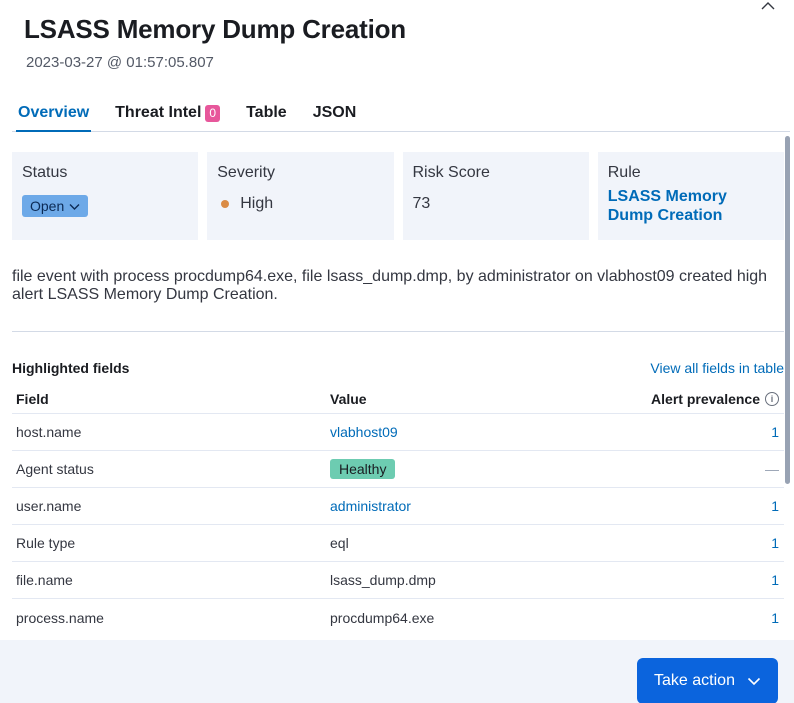  What do you see at coordinates (694, 680) in the screenshot?
I see `take-action-label: Take action` at bounding box center [694, 680].